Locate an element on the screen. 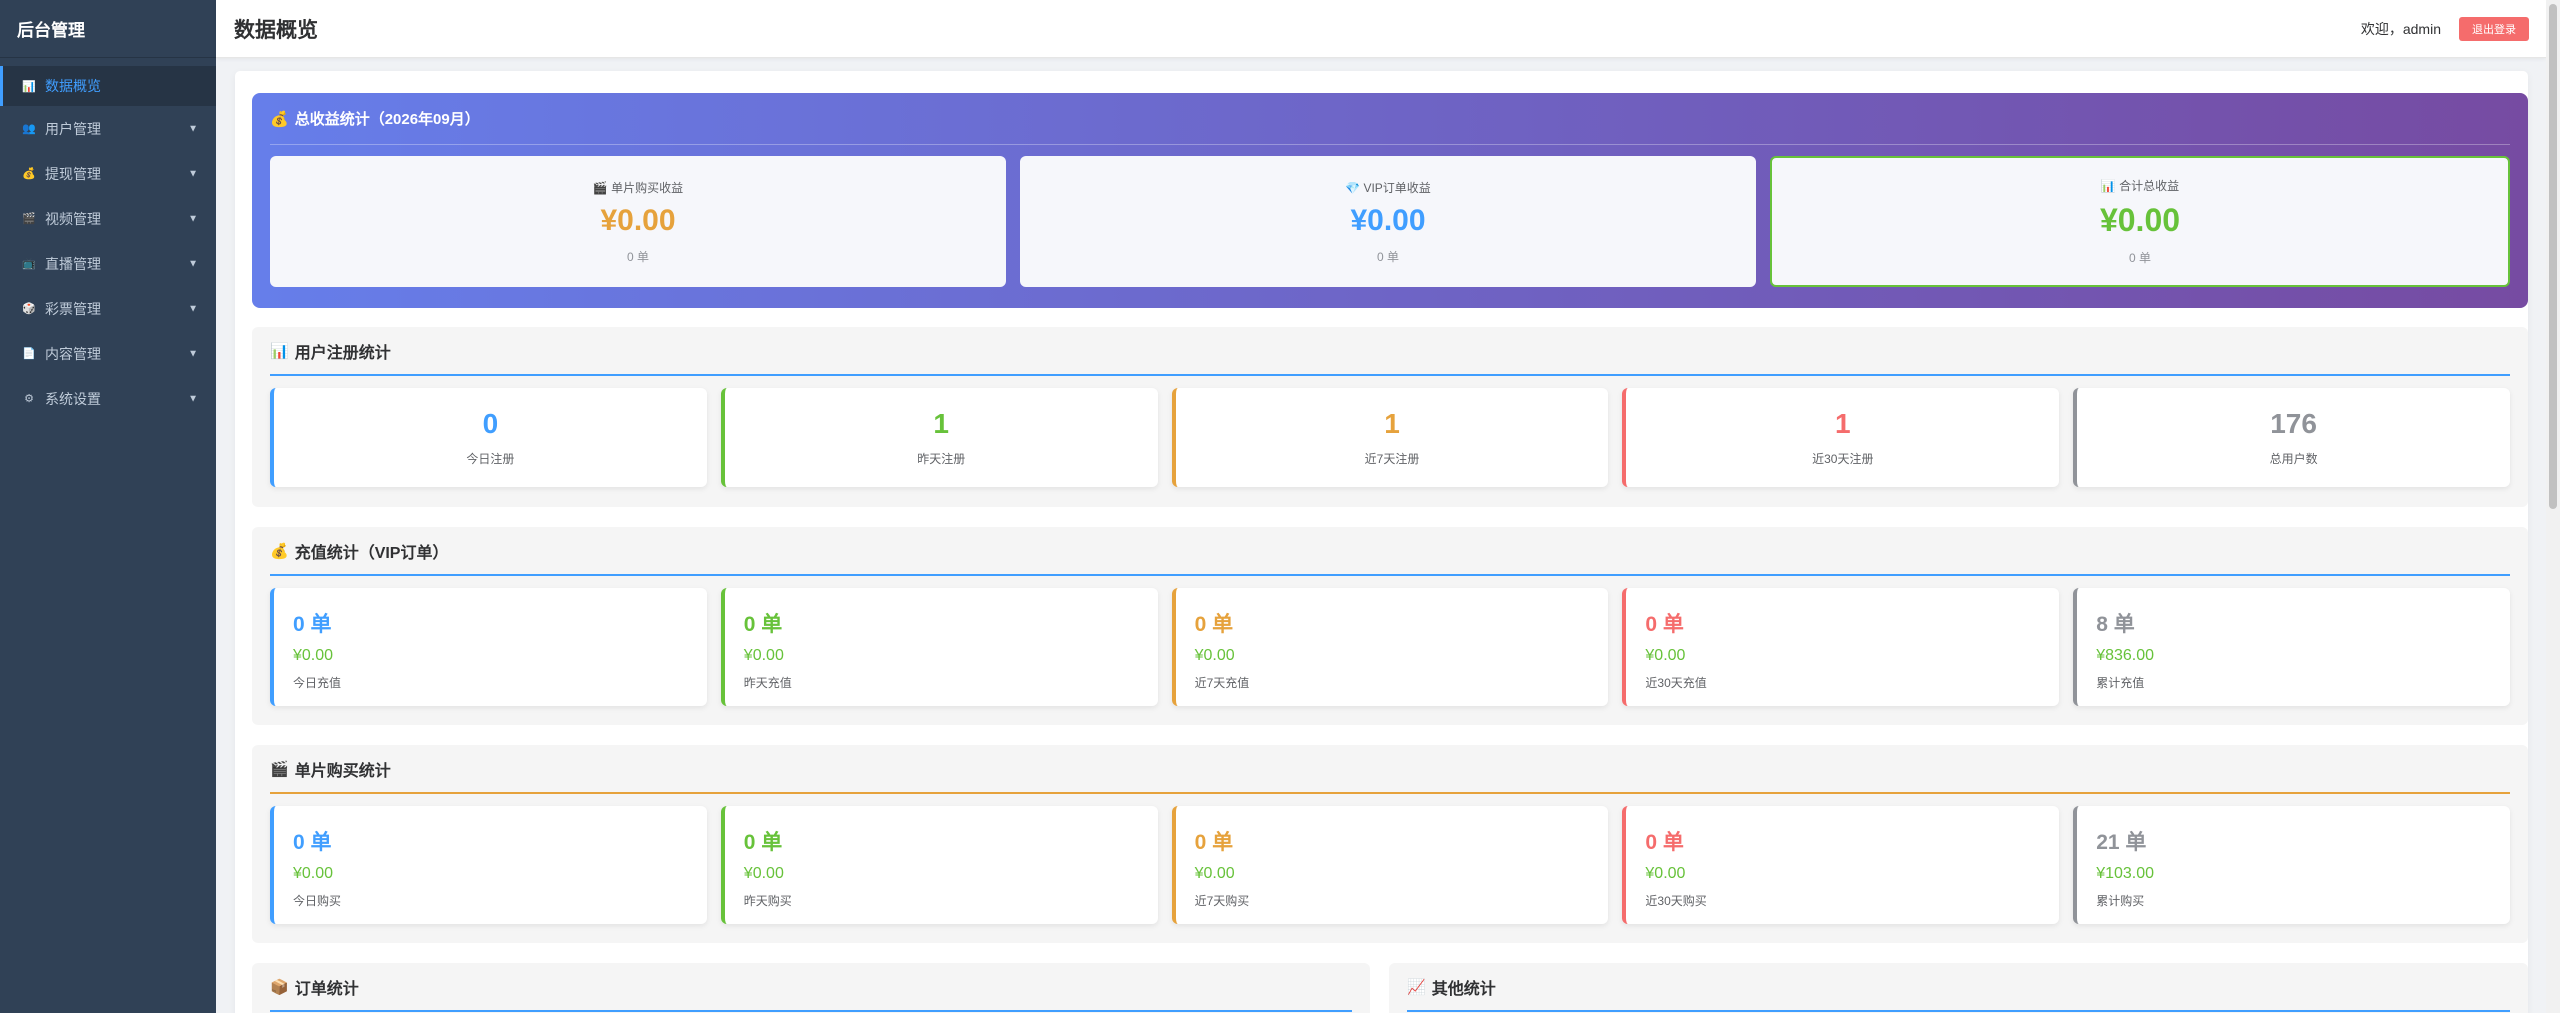 The height and width of the screenshot is (1013, 2560). scrollbar-thumb is located at coordinates (2553, 256).